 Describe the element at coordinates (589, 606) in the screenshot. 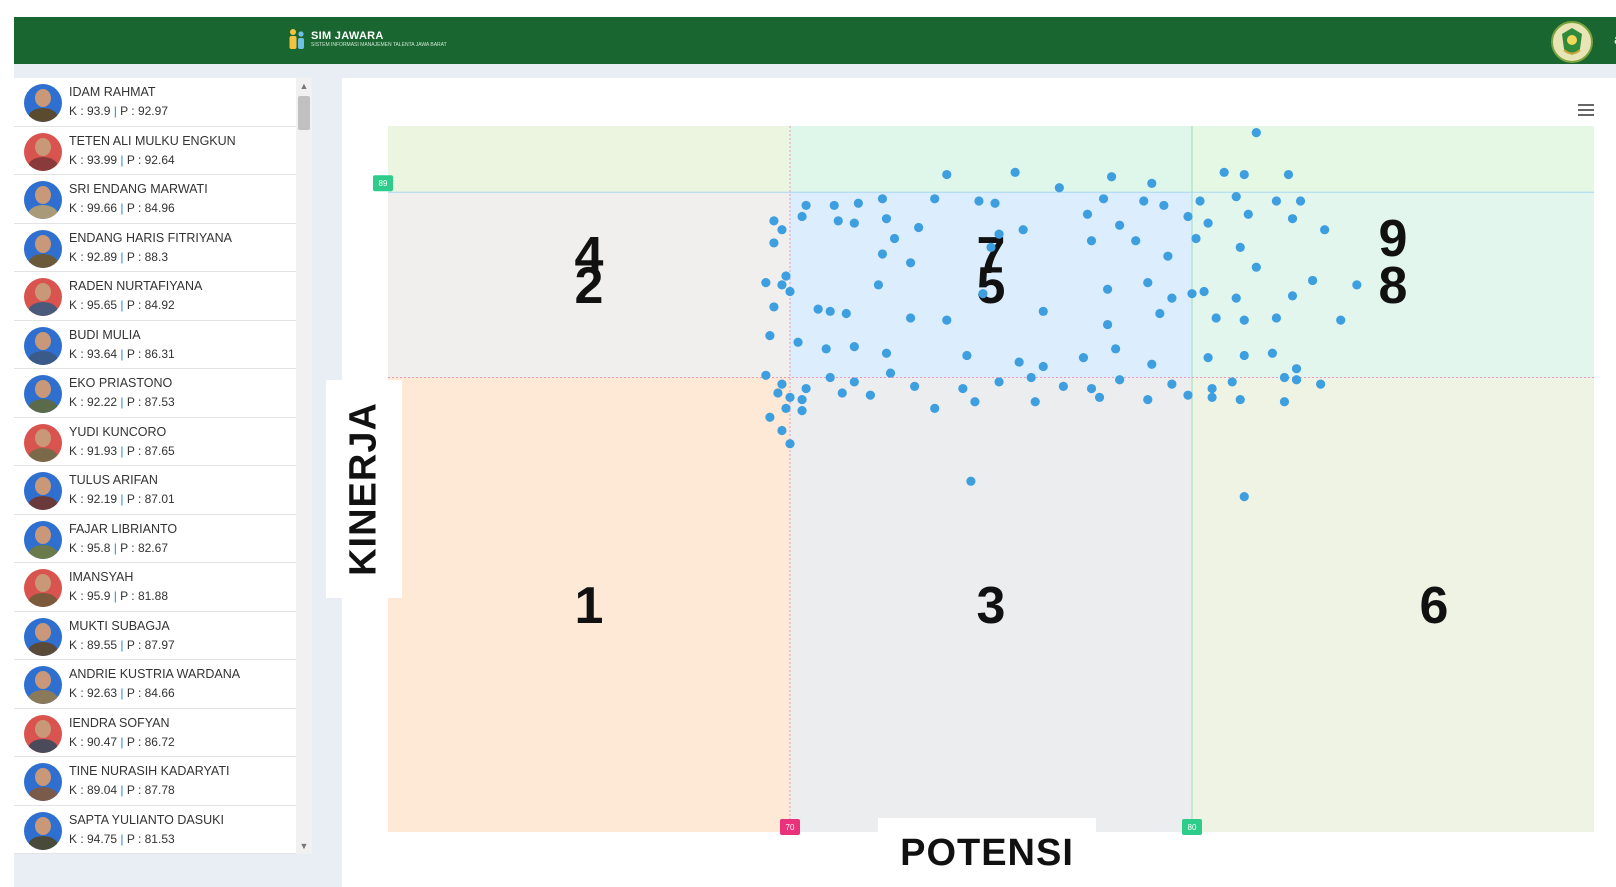

I see `box-label-1: 1` at that location.